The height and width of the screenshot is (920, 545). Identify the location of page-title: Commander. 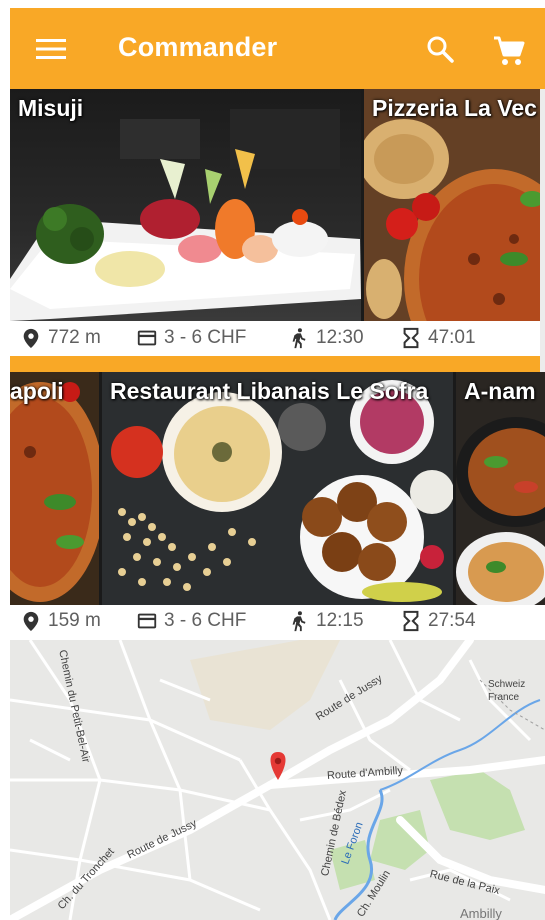
(198, 47).